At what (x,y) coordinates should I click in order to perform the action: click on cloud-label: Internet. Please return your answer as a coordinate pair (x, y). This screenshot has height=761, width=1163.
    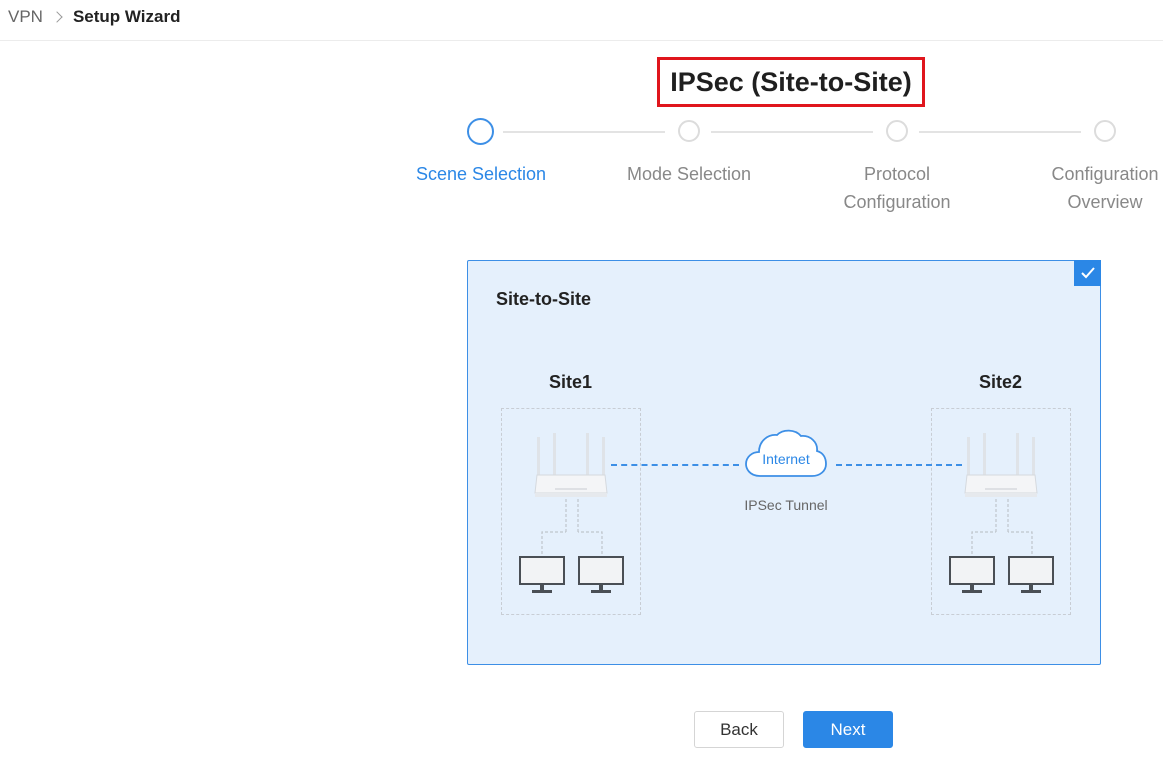
    Looking at the image, I should click on (786, 459).